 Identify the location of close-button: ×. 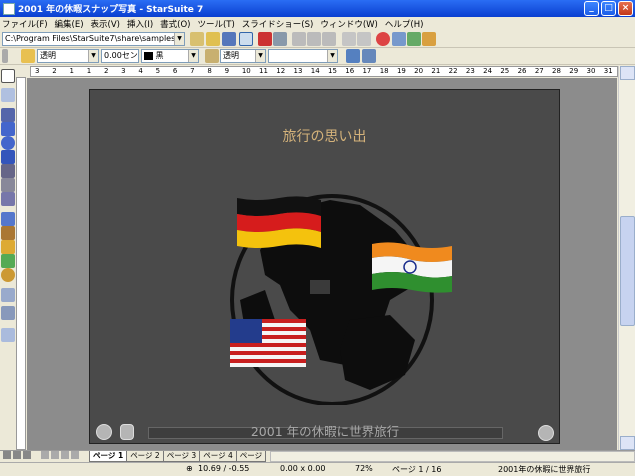
(625, 8).